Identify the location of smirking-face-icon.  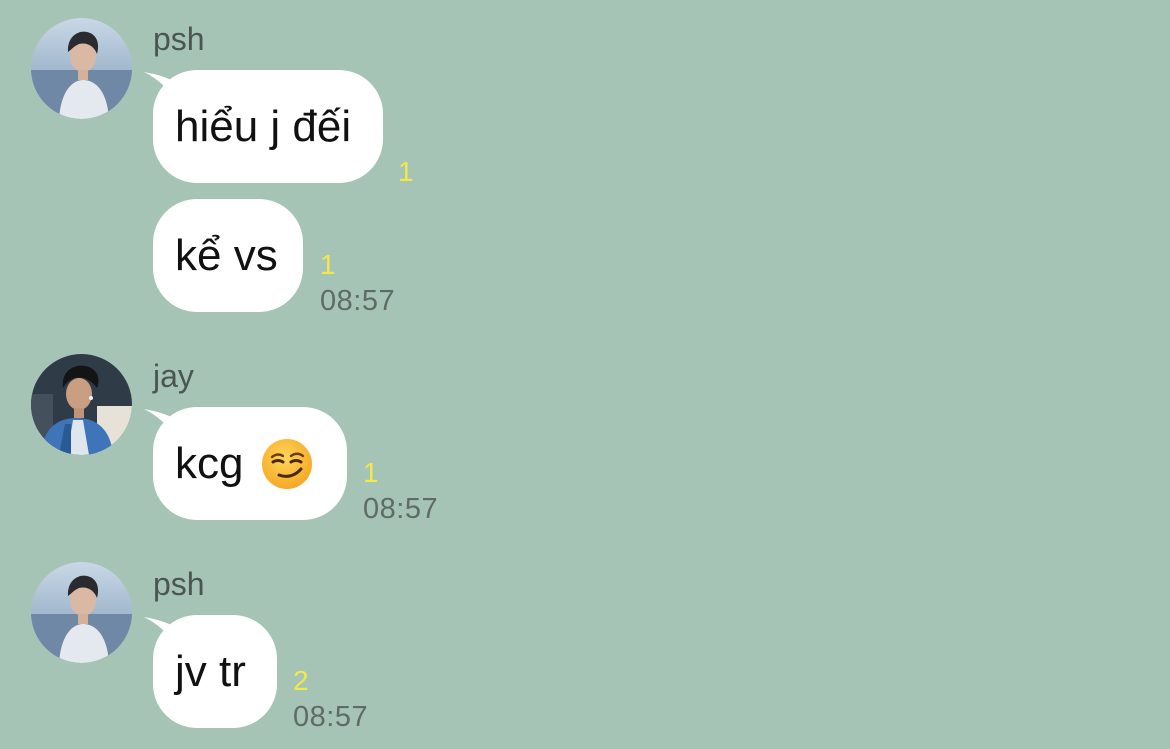
(287, 463).